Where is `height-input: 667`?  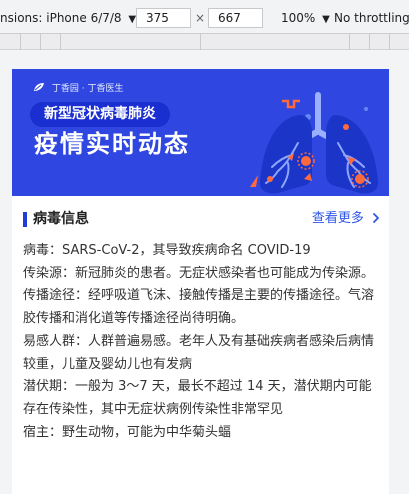
height-input: 667 is located at coordinates (235, 18).